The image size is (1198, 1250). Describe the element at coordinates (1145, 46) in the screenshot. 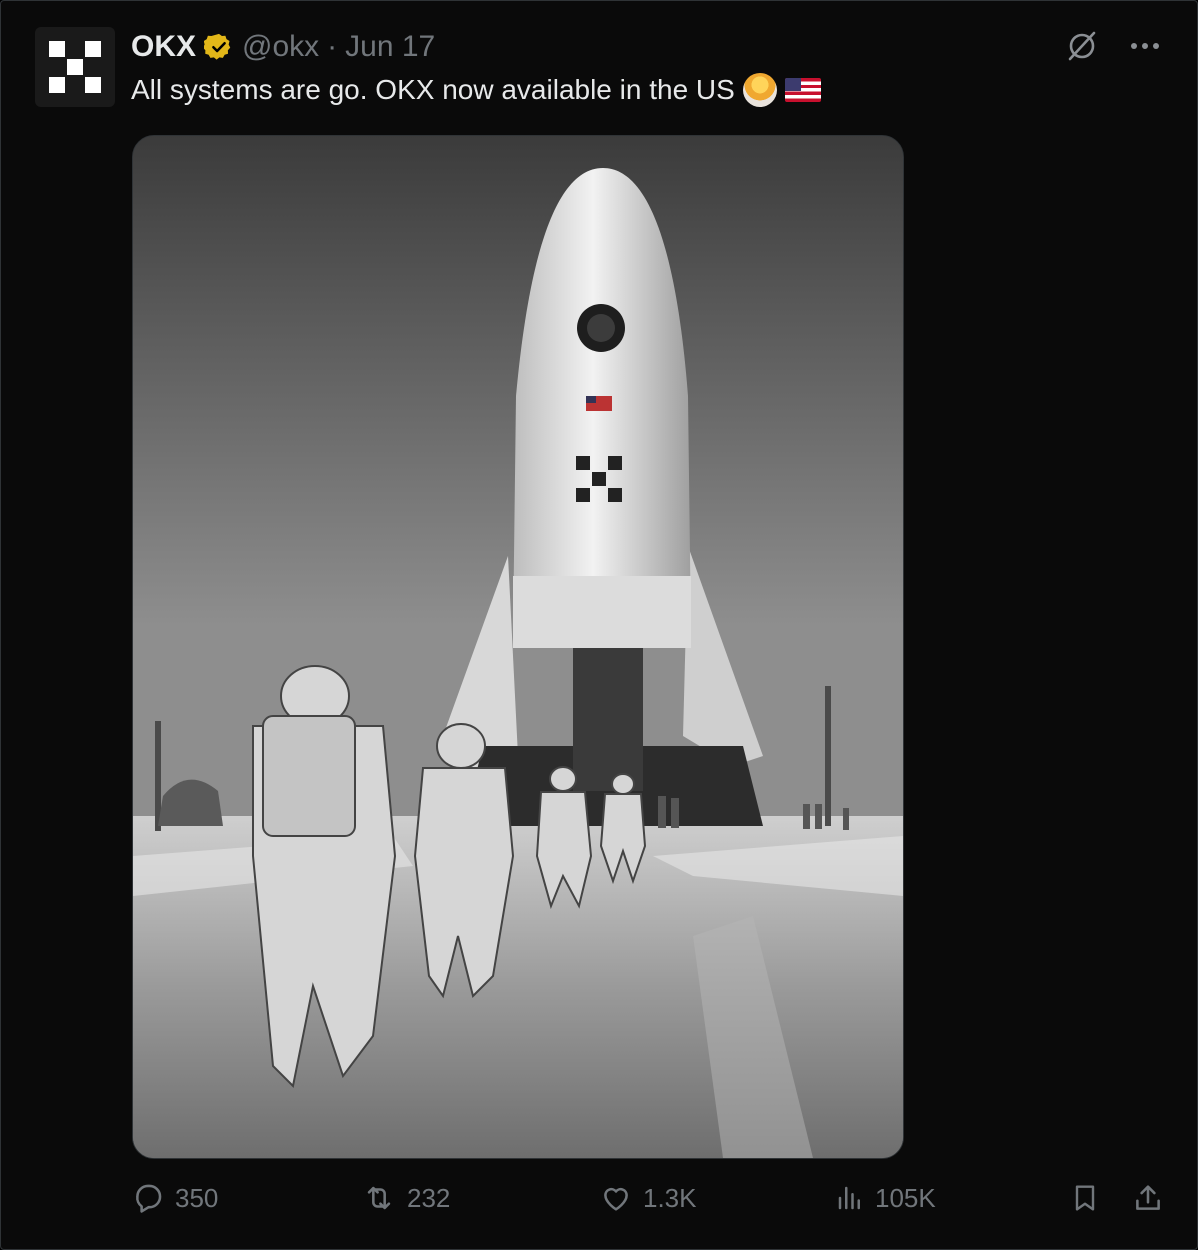

I see `more-icon` at that location.